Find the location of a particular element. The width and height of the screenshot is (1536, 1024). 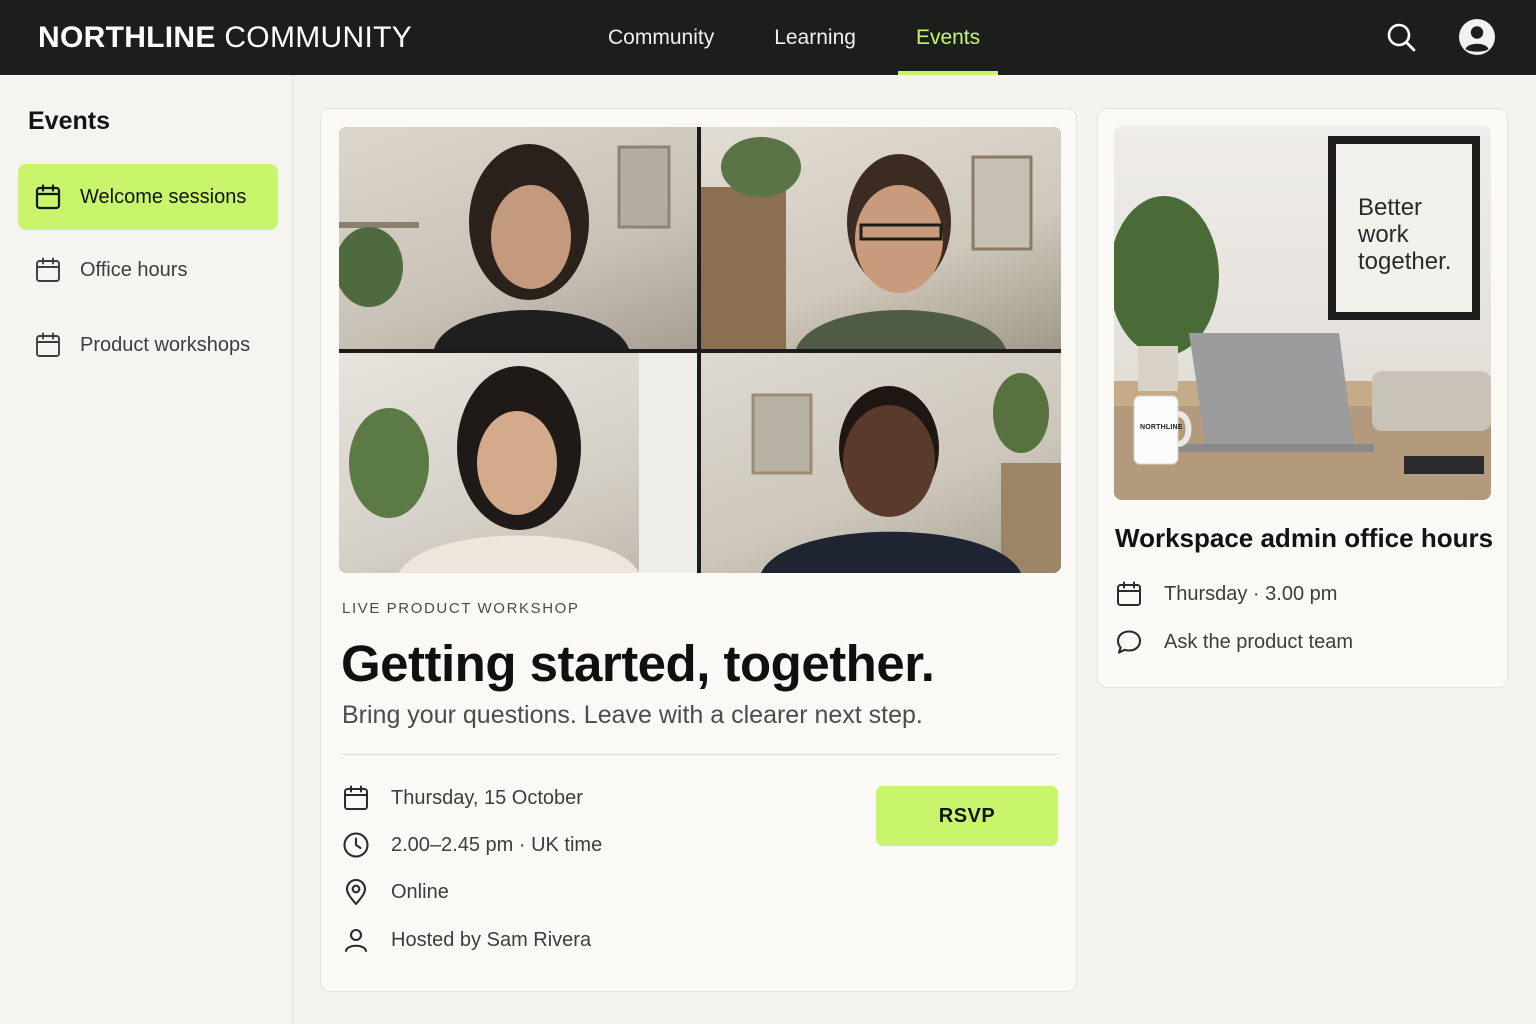

event-date: Thursday, 15 October is located at coordinates (487, 797).